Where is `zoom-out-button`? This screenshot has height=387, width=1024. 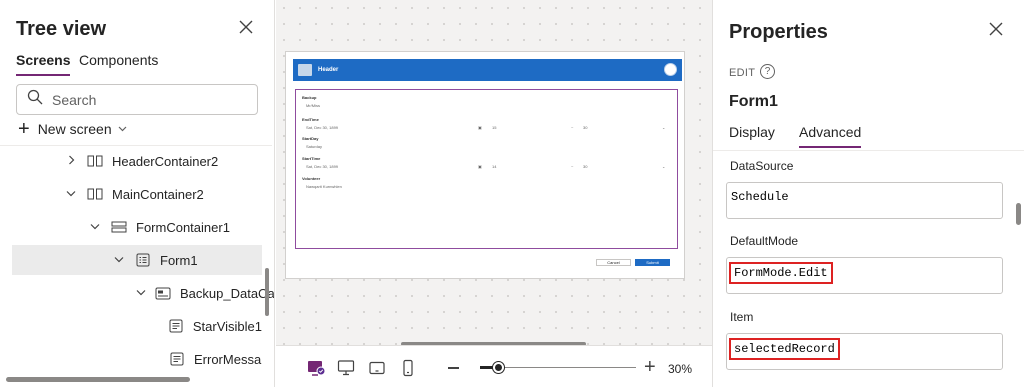 zoom-out-button is located at coordinates (453, 368).